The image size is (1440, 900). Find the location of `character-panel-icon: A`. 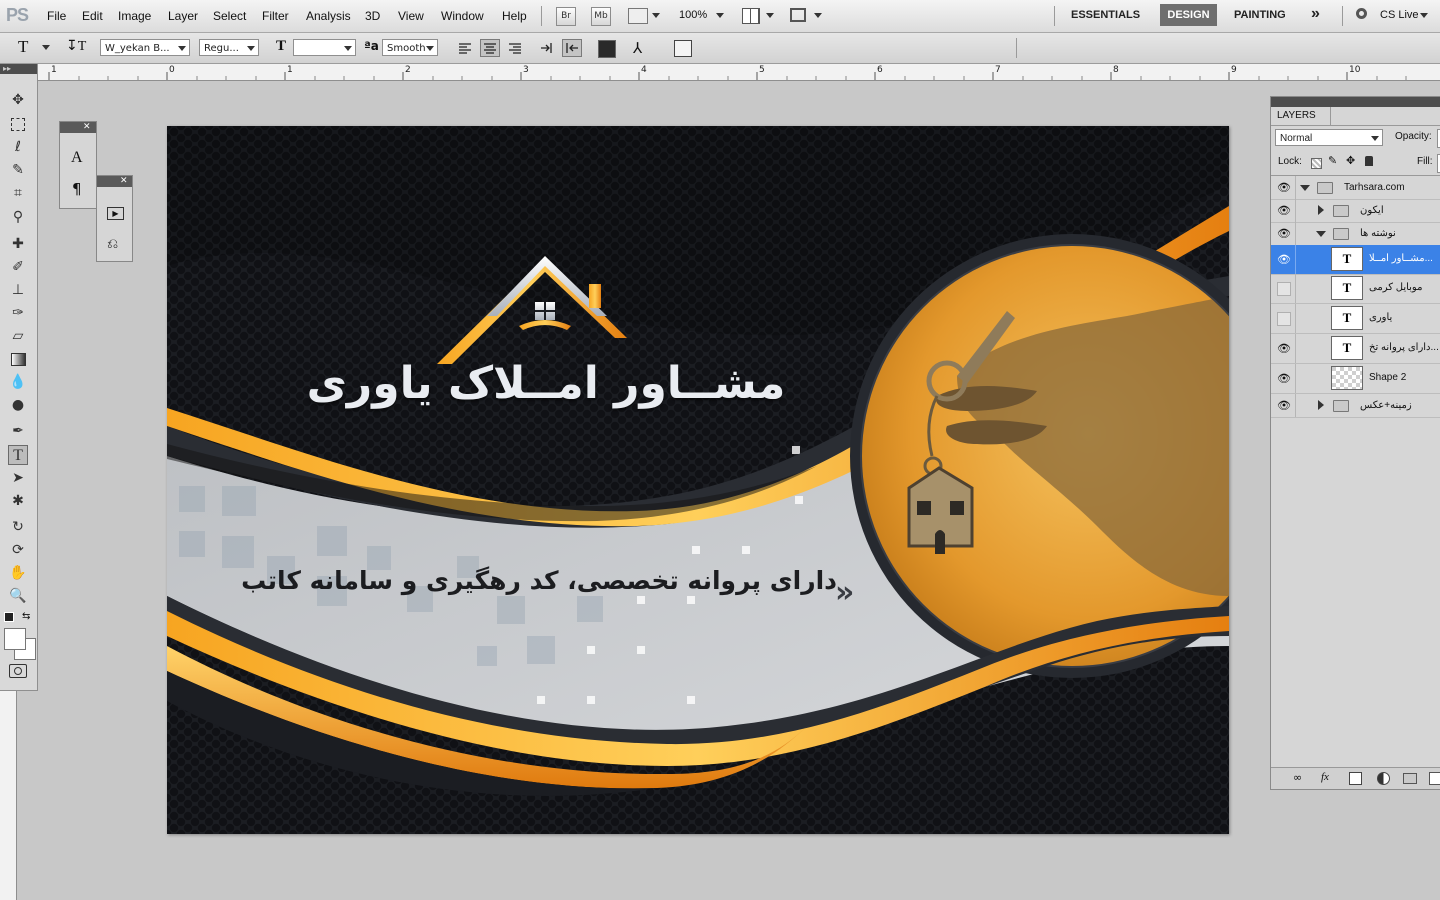

character-panel-icon: A is located at coordinates (77, 158).